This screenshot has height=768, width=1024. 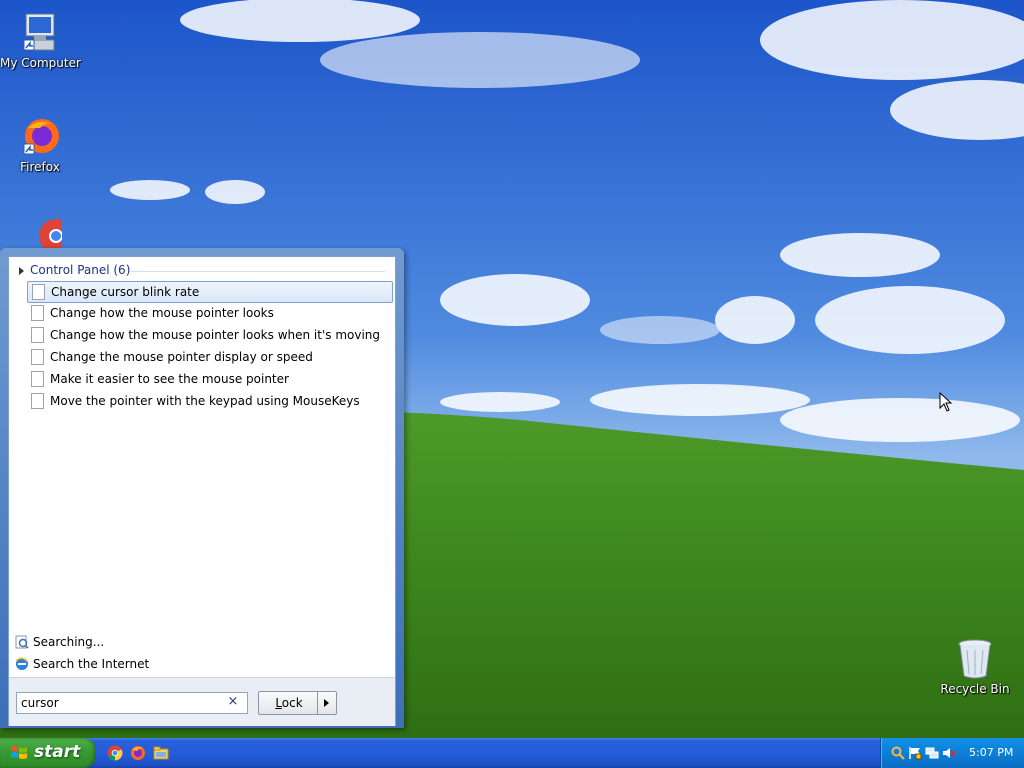 I want to click on group-header-control-panel: Control Panel (6), so click(x=199, y=271).